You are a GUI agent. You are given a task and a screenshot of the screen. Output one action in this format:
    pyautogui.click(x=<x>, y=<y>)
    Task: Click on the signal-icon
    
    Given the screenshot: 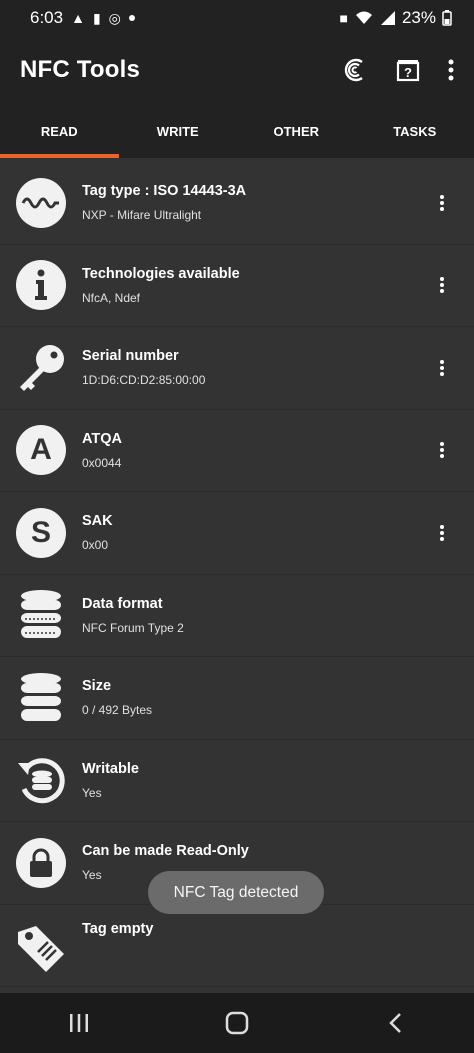 What is the action you would take?
    pyautogui.click(x=387, y=18)
    